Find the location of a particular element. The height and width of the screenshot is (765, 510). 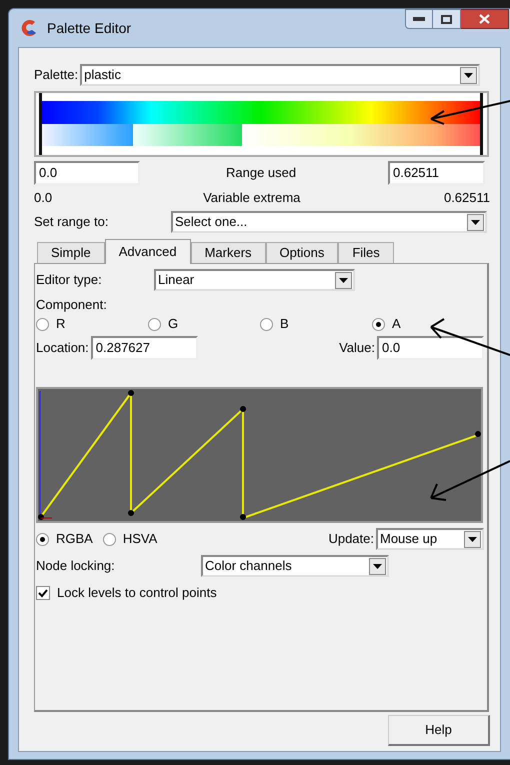

radio-label: R is located at coordinates (61, 324).